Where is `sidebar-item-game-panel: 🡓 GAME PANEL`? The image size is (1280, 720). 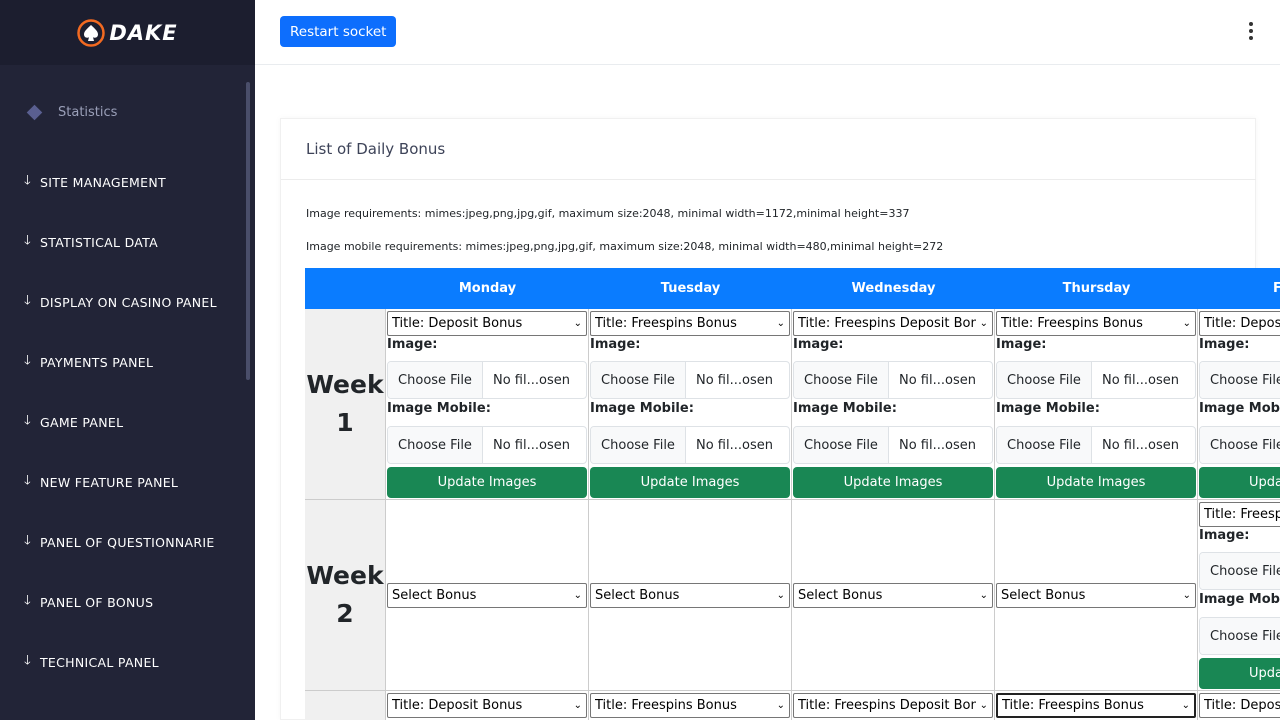
sidebar-item-game-panel: 🡓 GAME PANEL is located at coordinates (73, 422).